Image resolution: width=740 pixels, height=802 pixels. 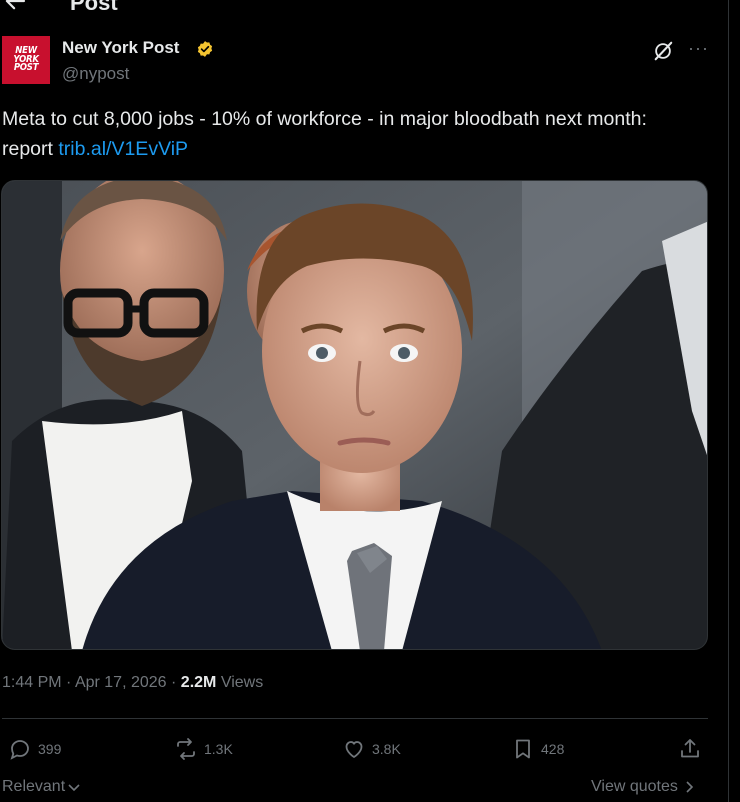 I want to click on like-button: 3.8K, so click(x=371, y=749).